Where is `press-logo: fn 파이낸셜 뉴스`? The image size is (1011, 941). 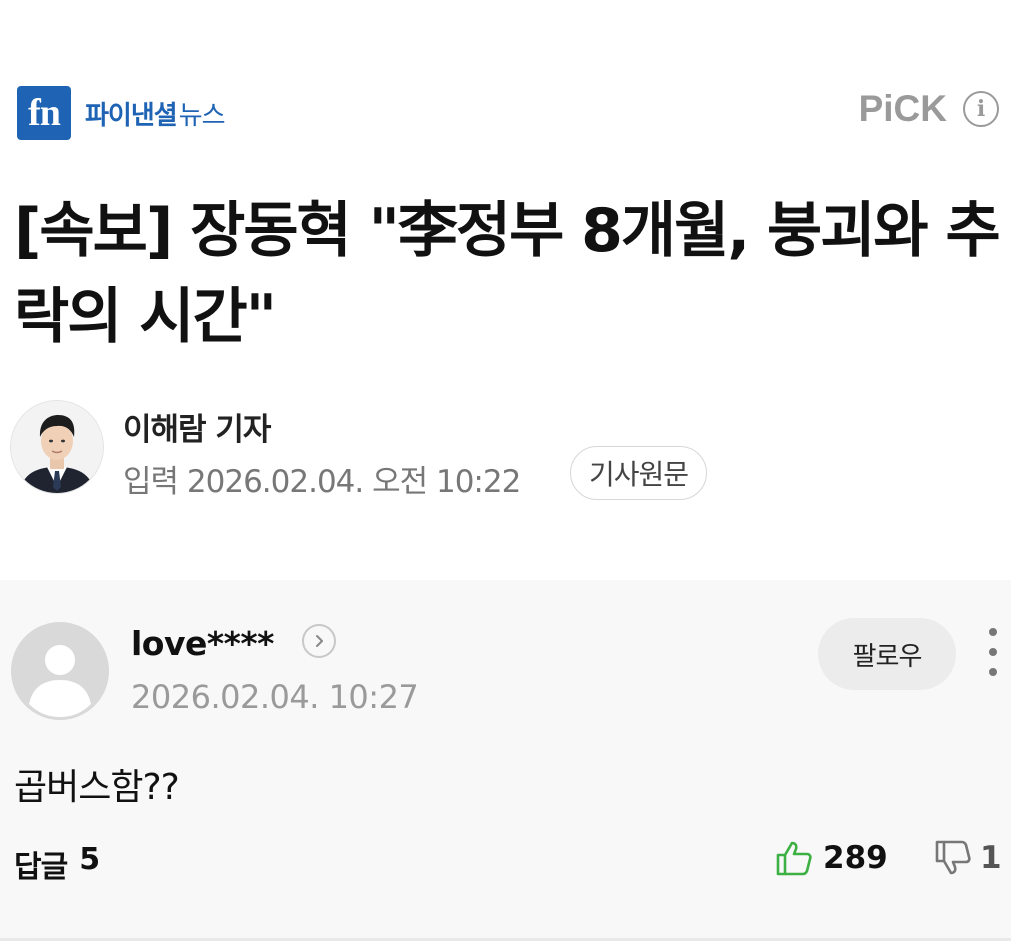
press-logo: fn 파이낸셜 뉴스 is located at coordinates (121, 113).